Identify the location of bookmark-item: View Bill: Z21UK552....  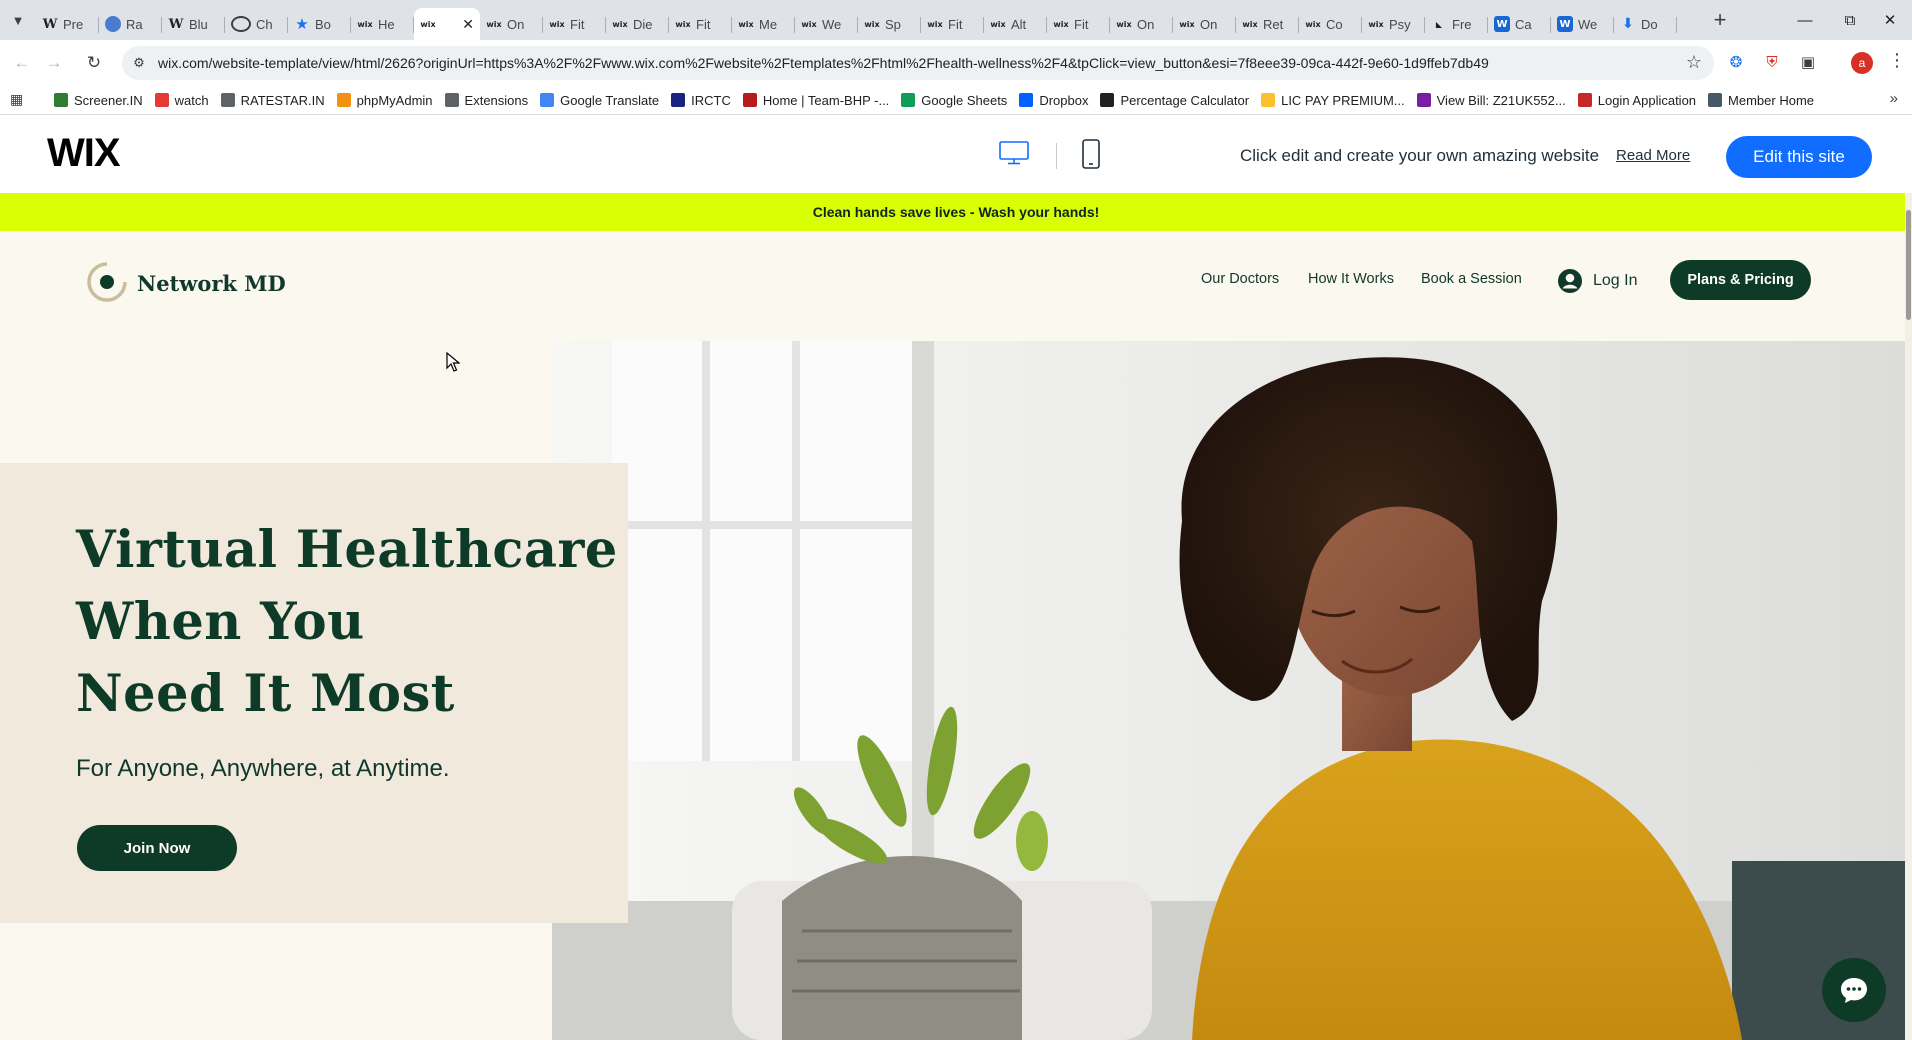
(1491, 100).